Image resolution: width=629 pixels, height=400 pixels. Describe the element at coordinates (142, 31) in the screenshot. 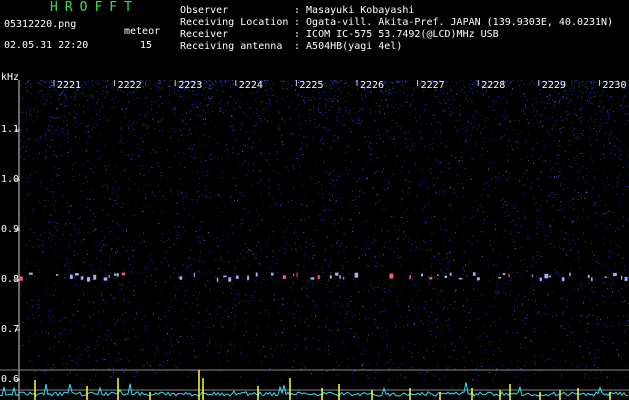

I see `meteor-label: meteor` at that location.